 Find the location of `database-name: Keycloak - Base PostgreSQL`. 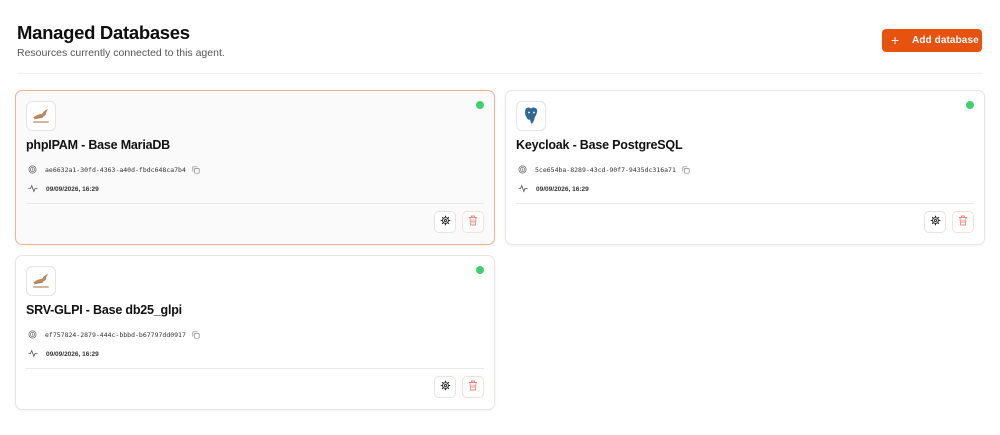

database-name: Keycloak - Base PostgreSQL is located at coordinates (599, 145).